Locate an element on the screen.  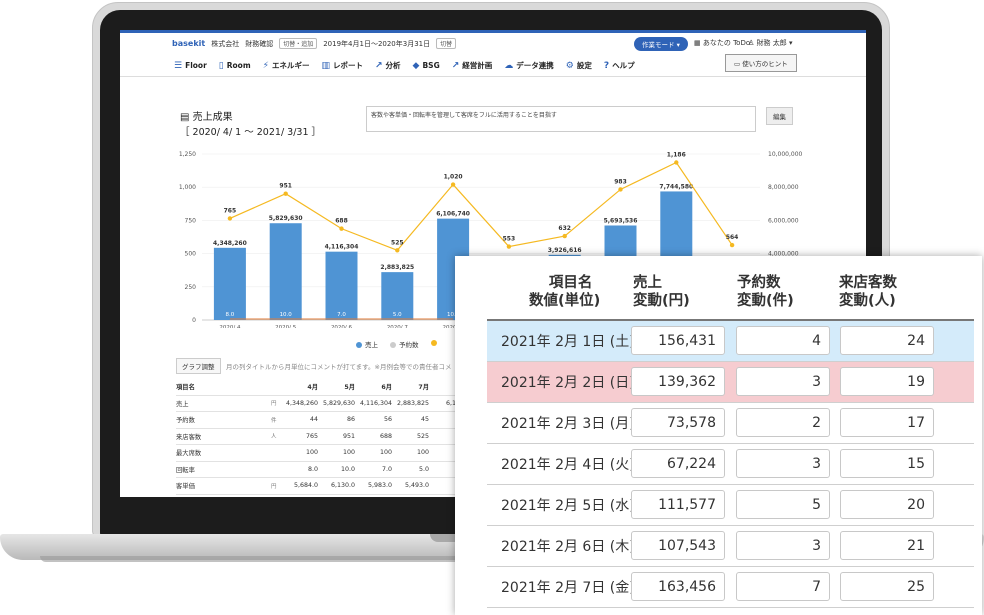
visitors-input: 19 is located at coordinates (887, 381).